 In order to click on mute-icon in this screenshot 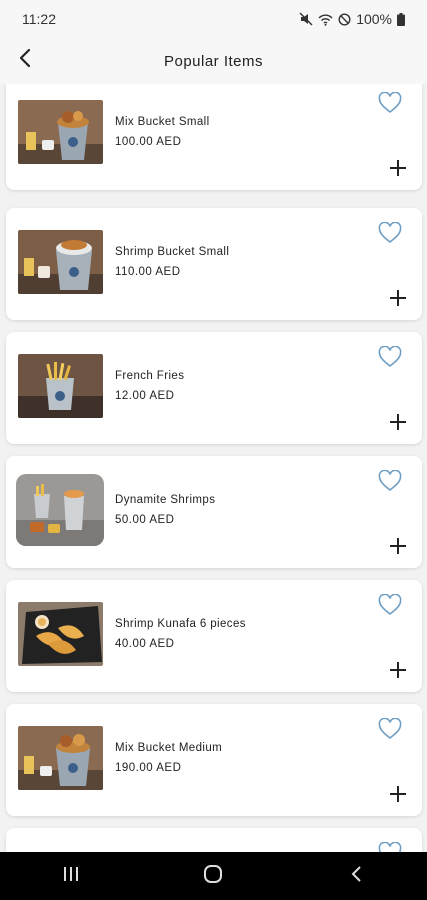, I will do `click(306, 19)`.